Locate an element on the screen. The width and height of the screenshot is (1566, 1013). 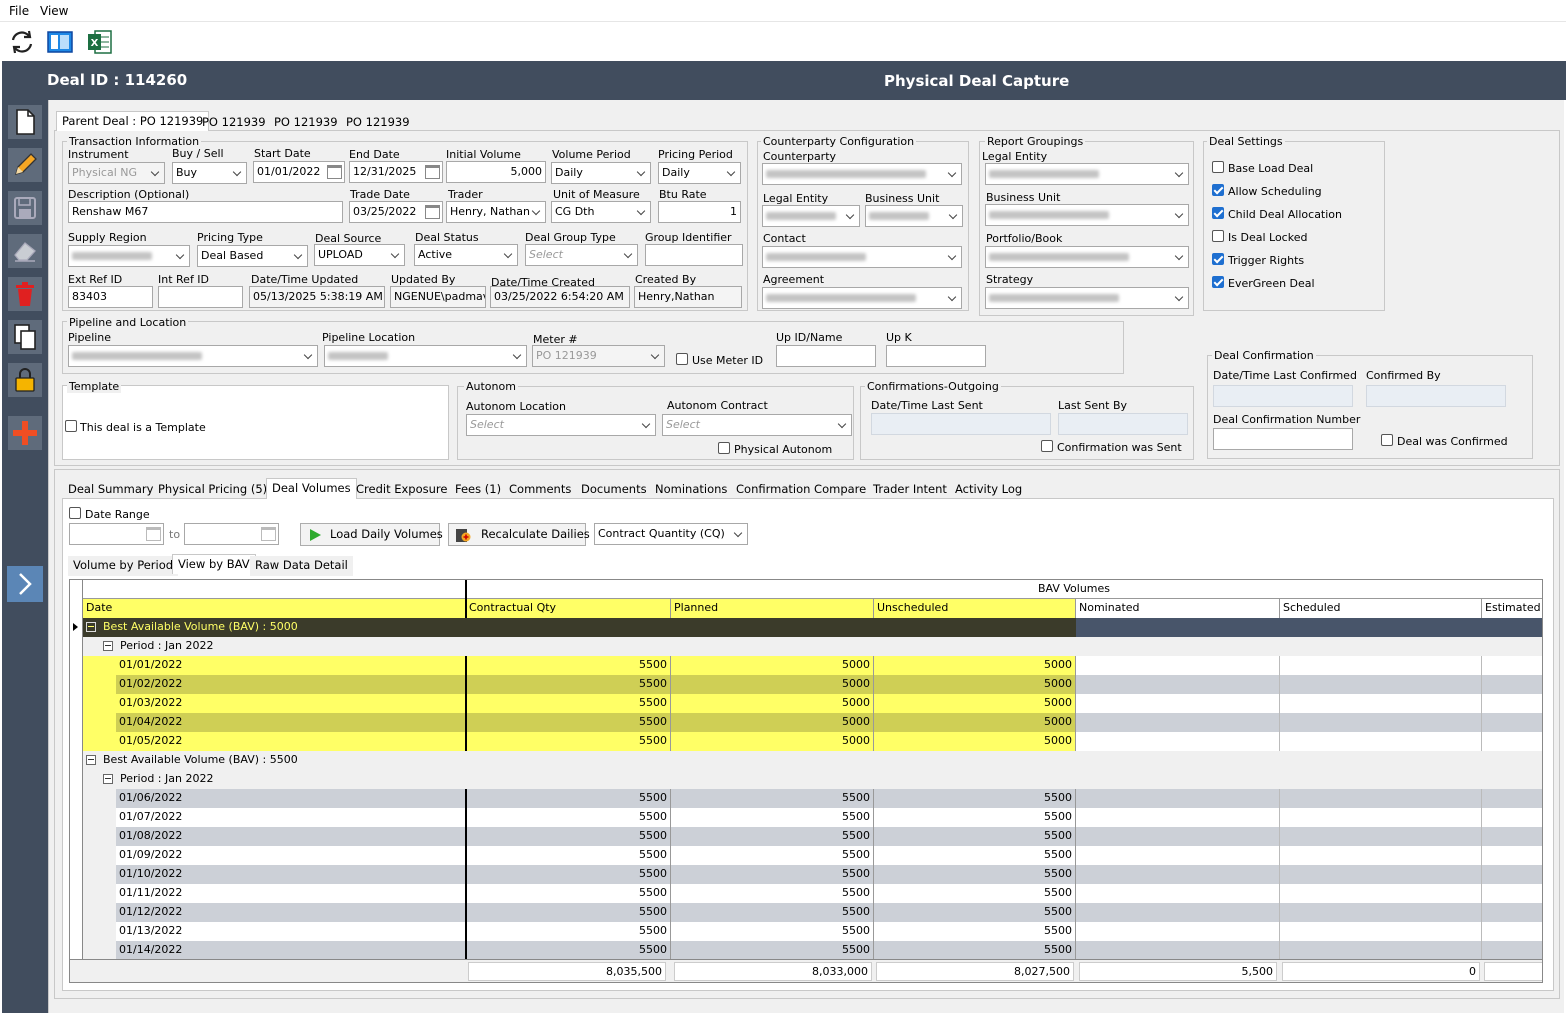
autonom-location-select: Select is located at coordinates (561, 425).